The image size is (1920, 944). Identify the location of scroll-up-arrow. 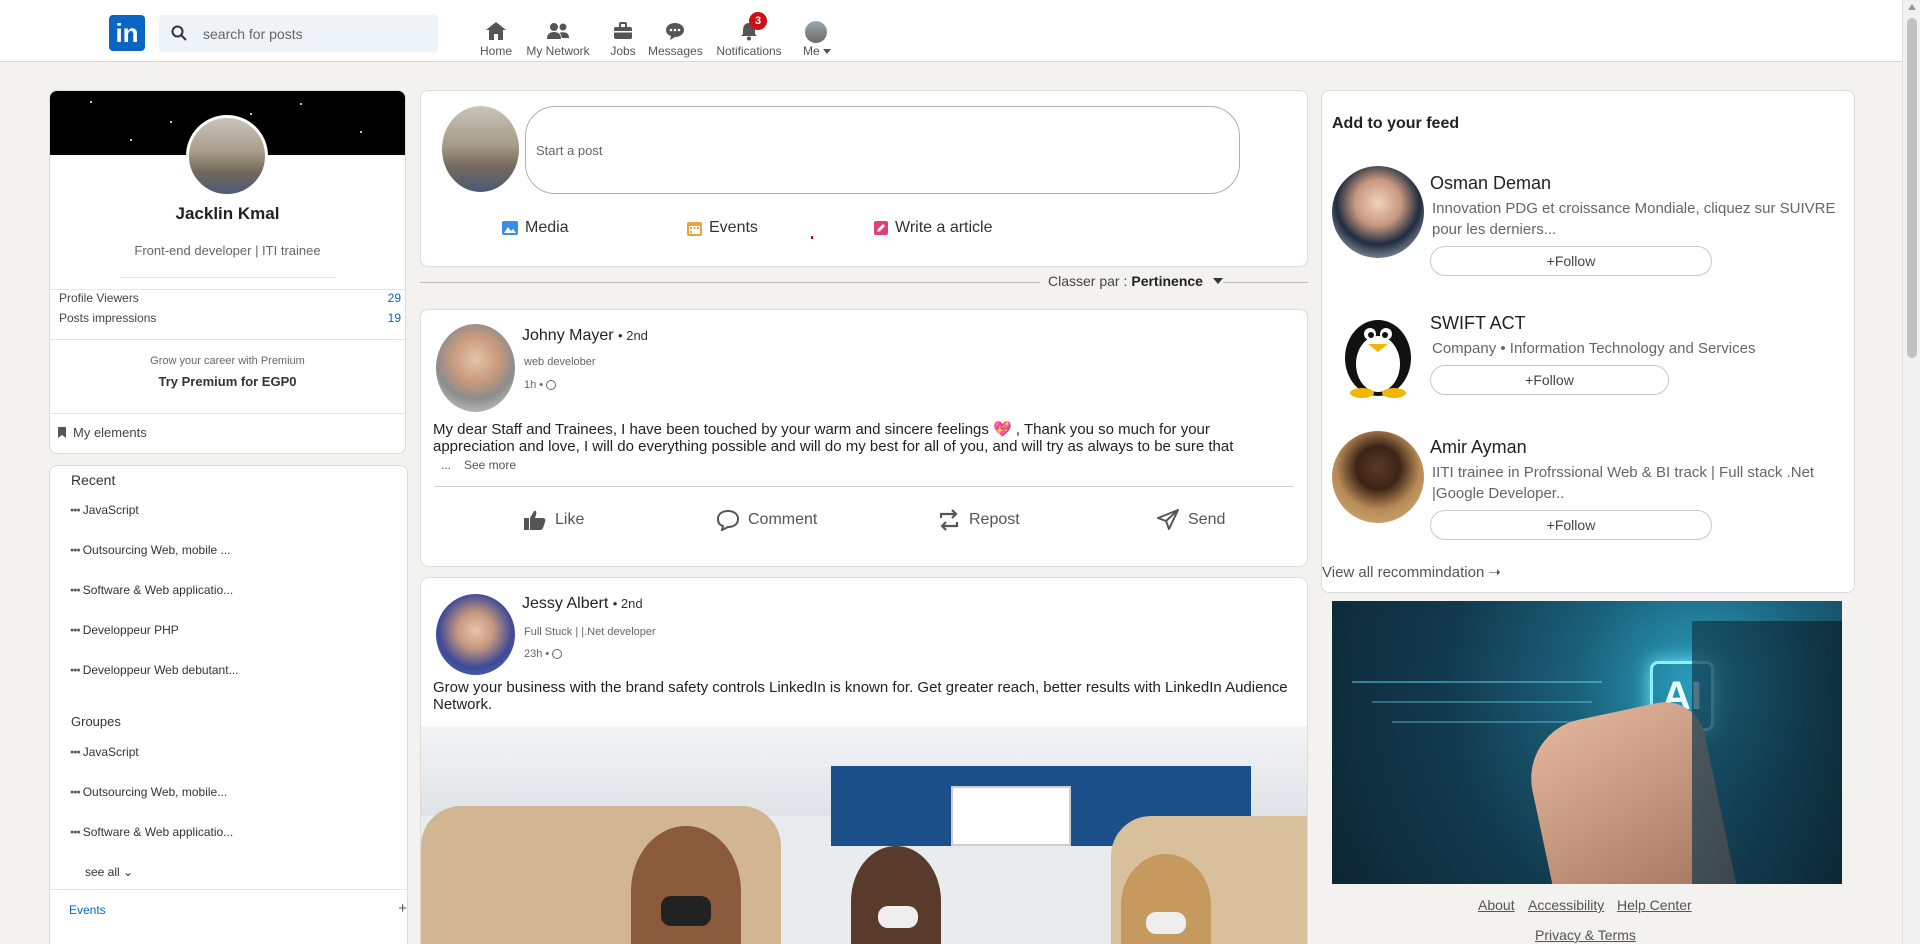
(1912, 7).